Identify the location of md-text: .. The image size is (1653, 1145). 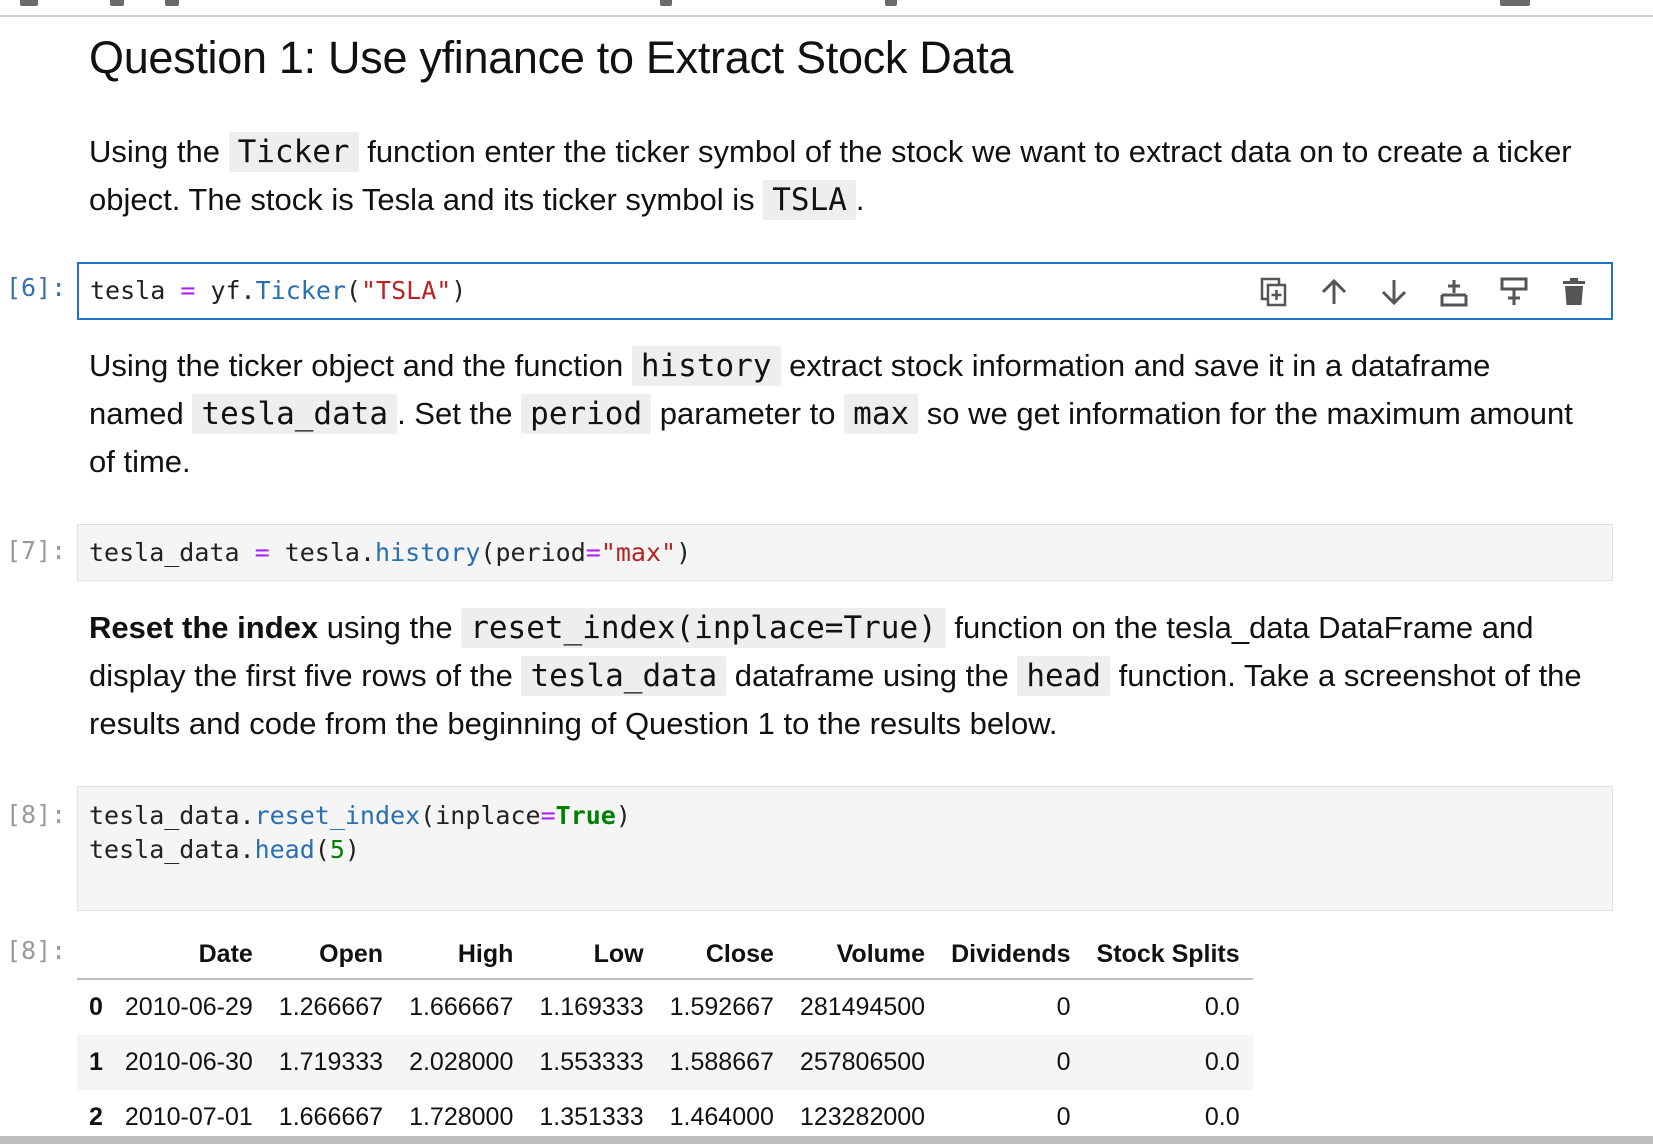
(860, 199).